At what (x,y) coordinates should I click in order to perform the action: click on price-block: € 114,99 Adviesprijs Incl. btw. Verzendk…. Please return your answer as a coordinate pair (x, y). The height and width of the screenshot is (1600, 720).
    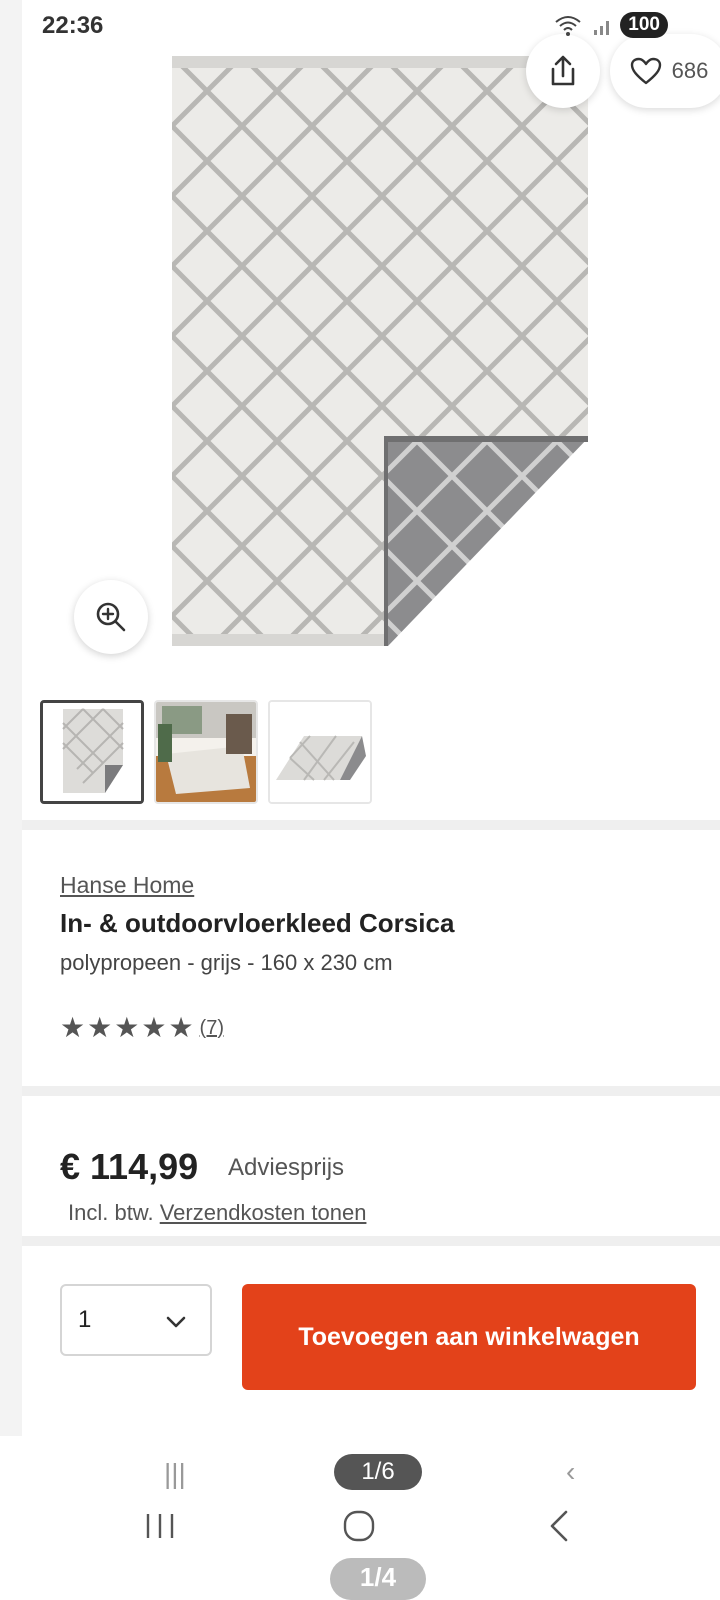
    Looking at the image, I should click on (371, 1166).